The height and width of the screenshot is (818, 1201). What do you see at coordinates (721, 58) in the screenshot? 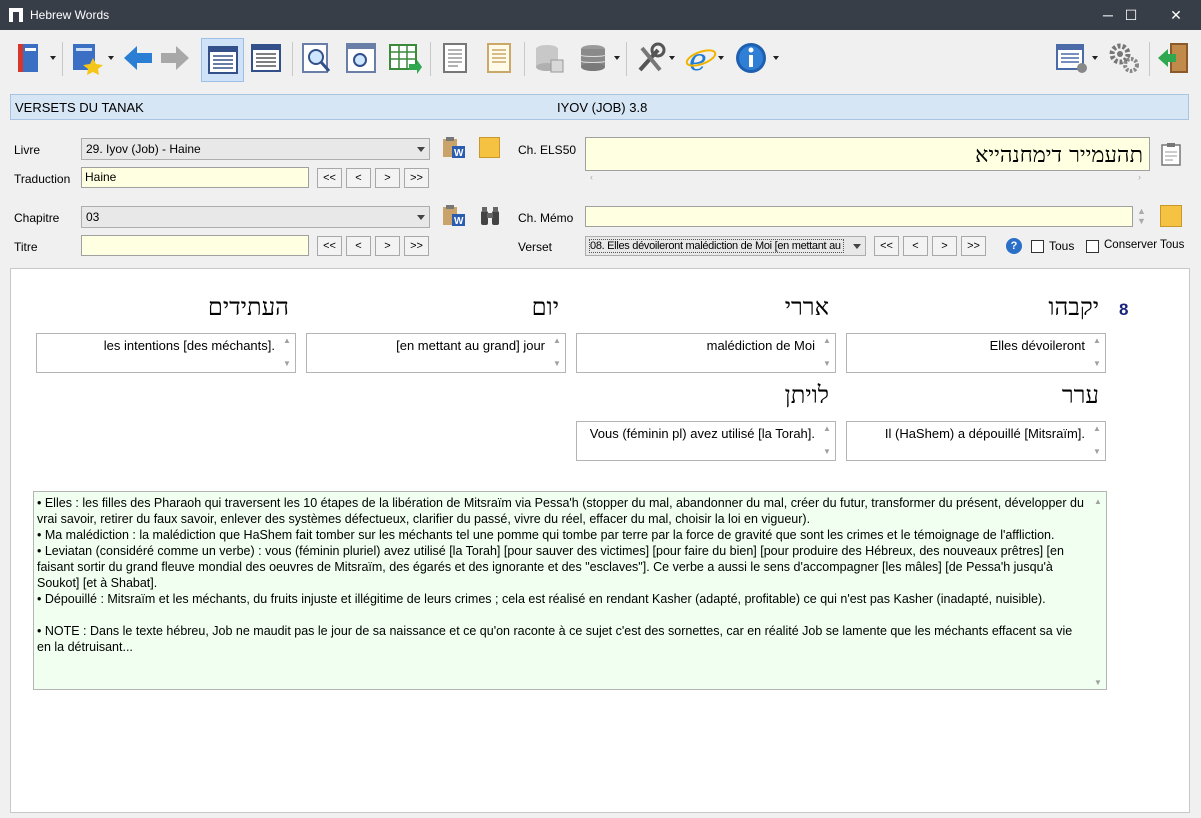
I see `web-dropdown-icon` at bounding box center [721, 58].